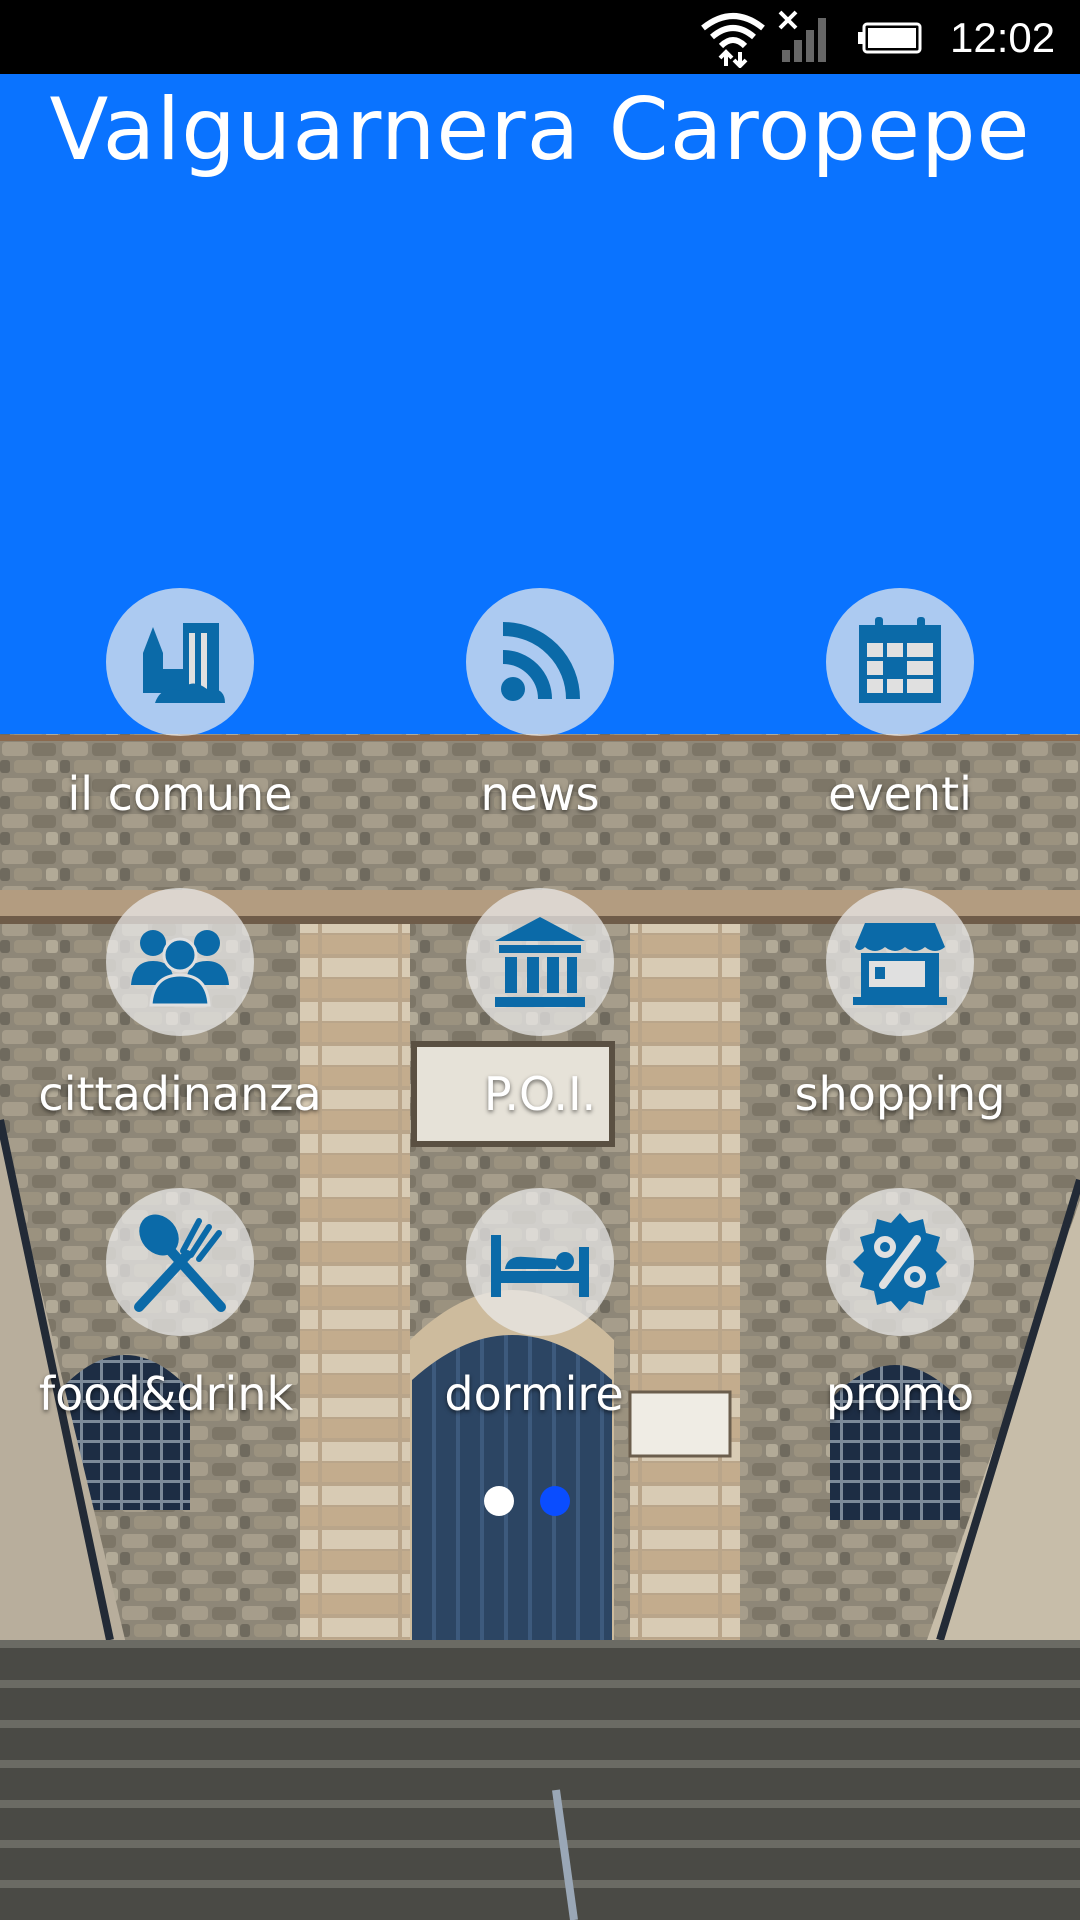 The width and height of the screenshot is (1080, 1920). What do you see at coordinates (540, 37) in the screenshot?
I see `status-bar: 12:02` at bounding box center [540, 37].